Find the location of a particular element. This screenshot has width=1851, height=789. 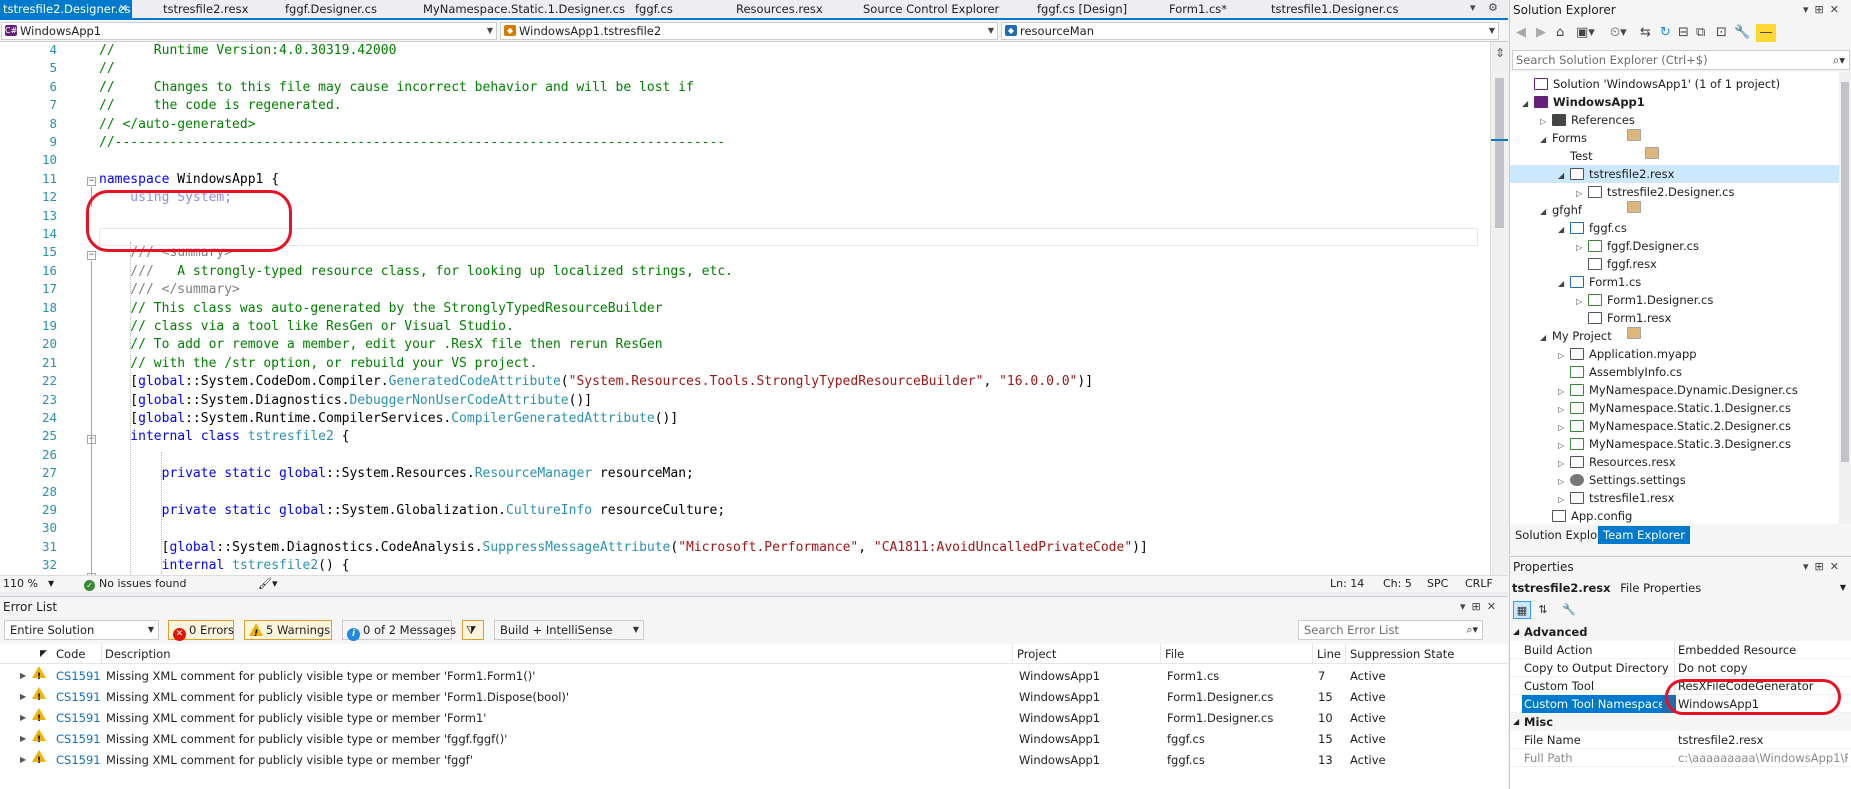

settings-gear-icon: ⚙ is located at coordinates (1493, 7).